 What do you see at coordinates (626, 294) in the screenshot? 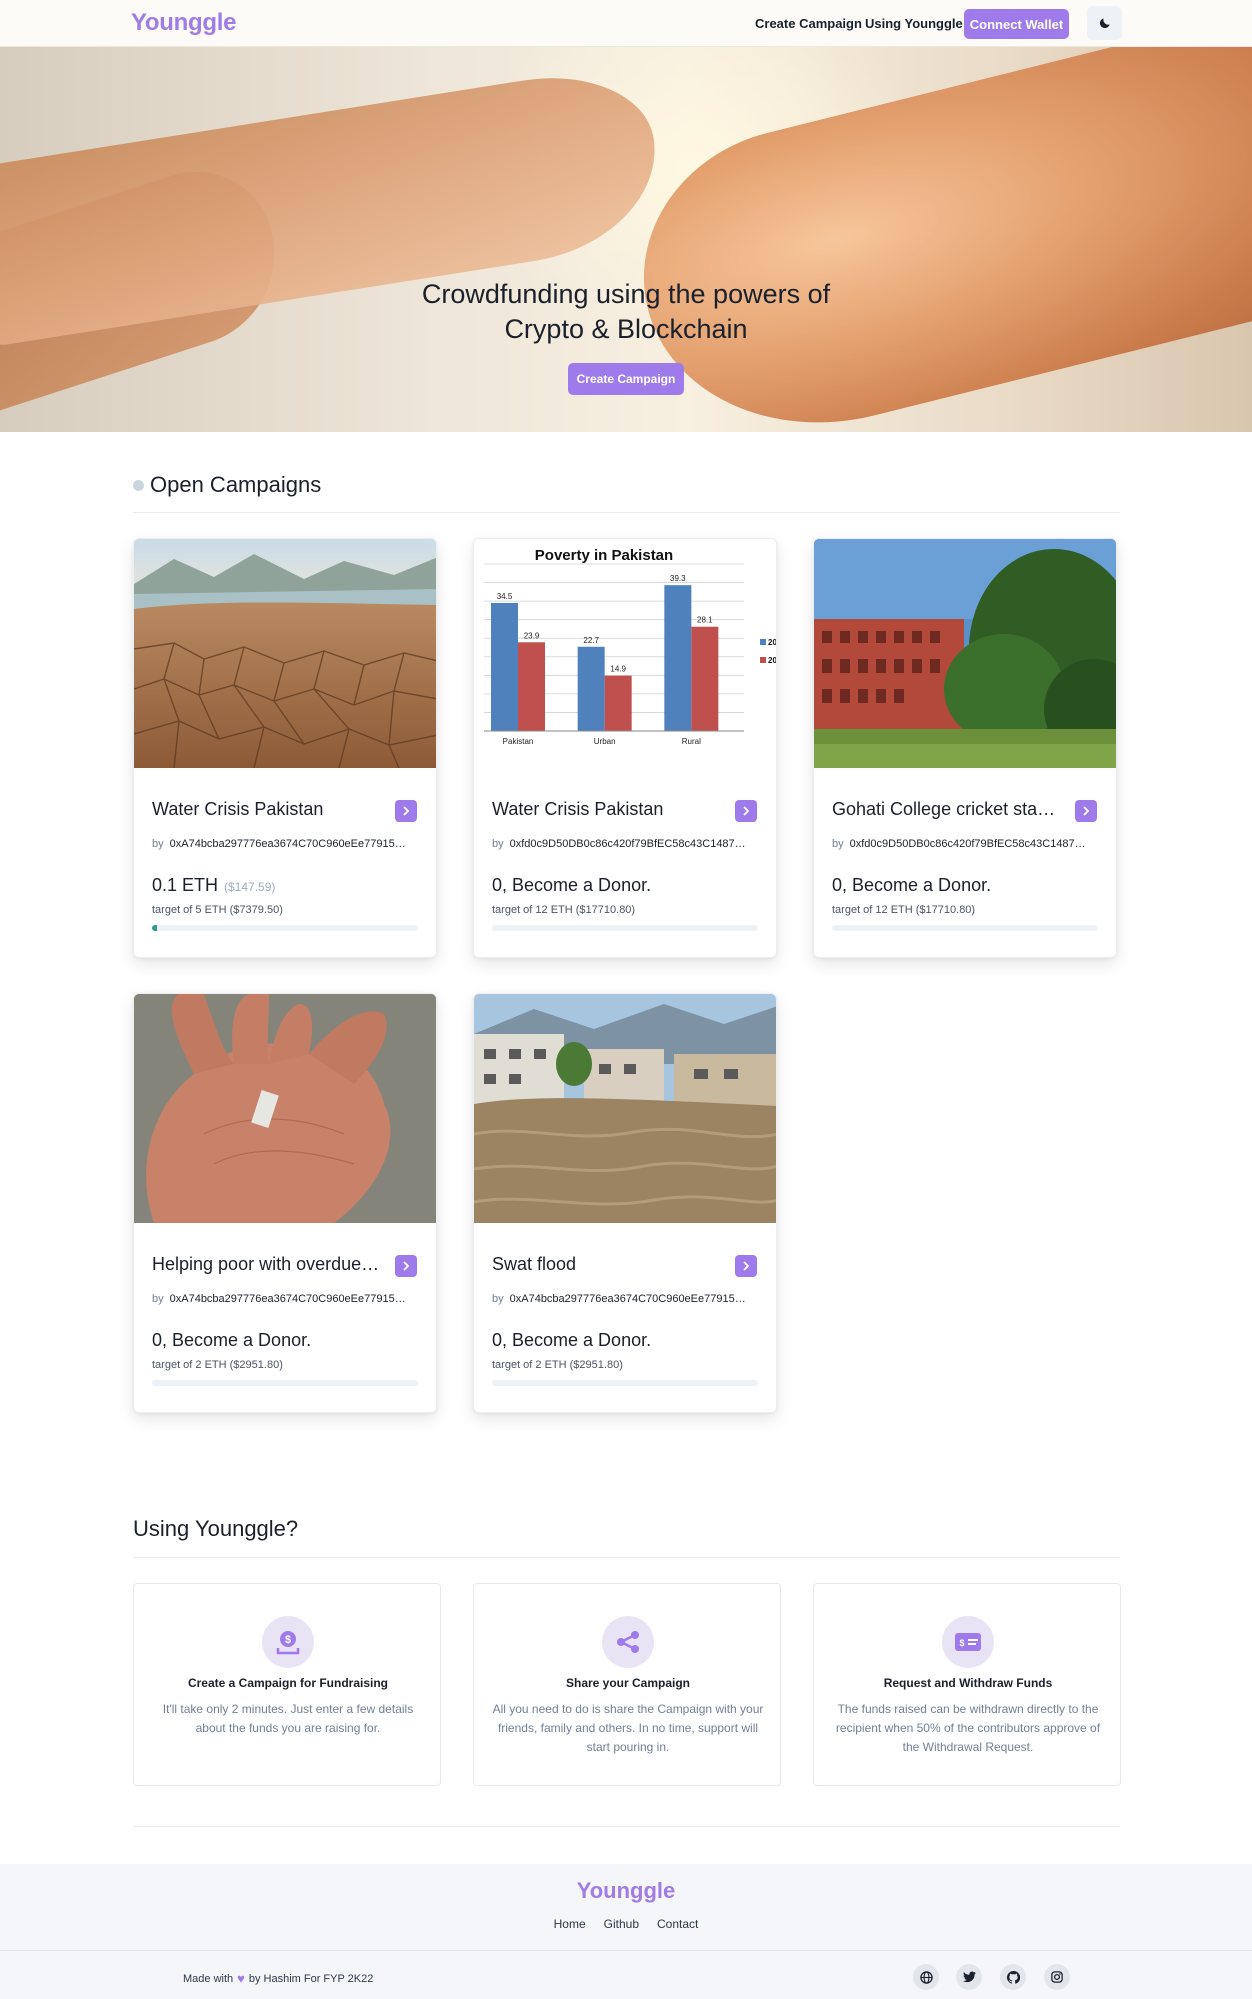
I see `hero-title-line-1: Crowdfunding using the powers of` at bounding box center [626, 294].